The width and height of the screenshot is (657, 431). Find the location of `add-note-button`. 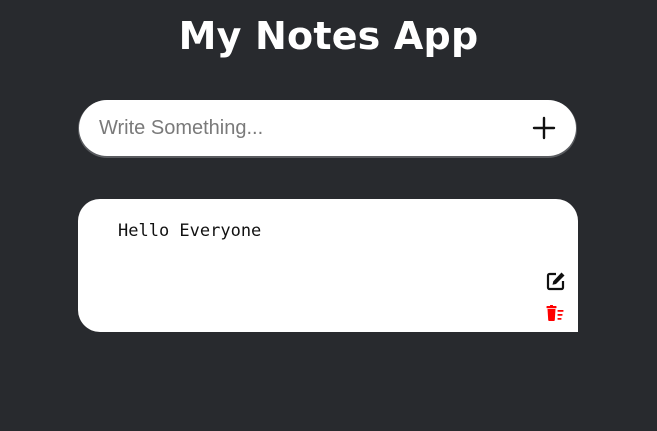

add-note-button is located at coordinates (544, 128).